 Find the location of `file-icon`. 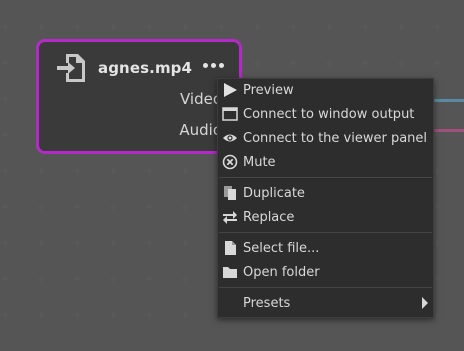

file-icon is located at coordinates (230, 248).